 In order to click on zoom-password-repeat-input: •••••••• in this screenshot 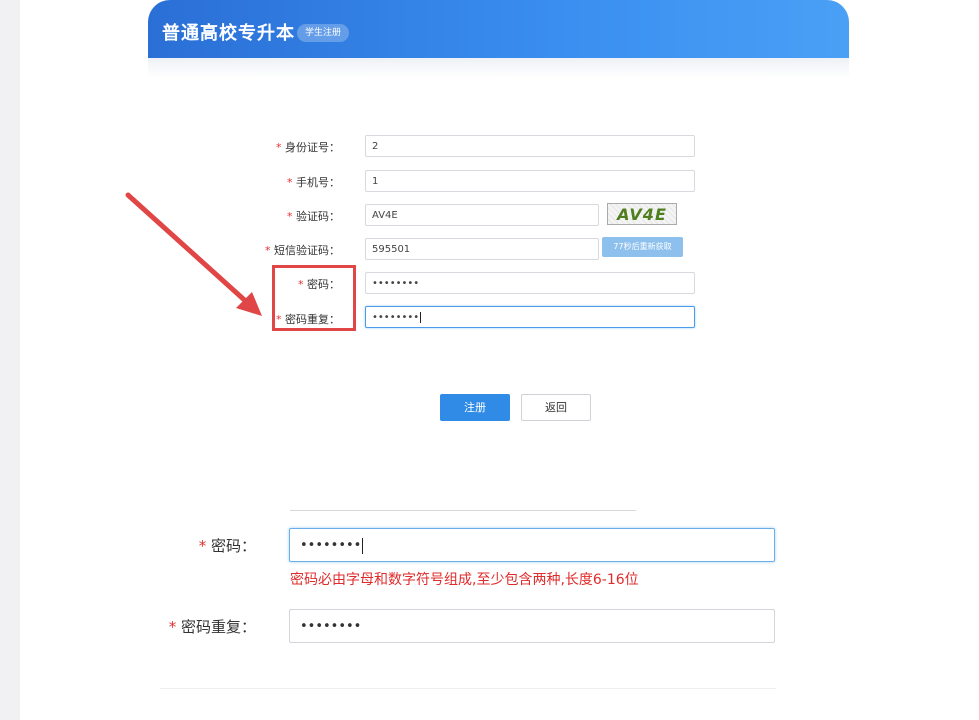, I will do `click(532, 626)`.